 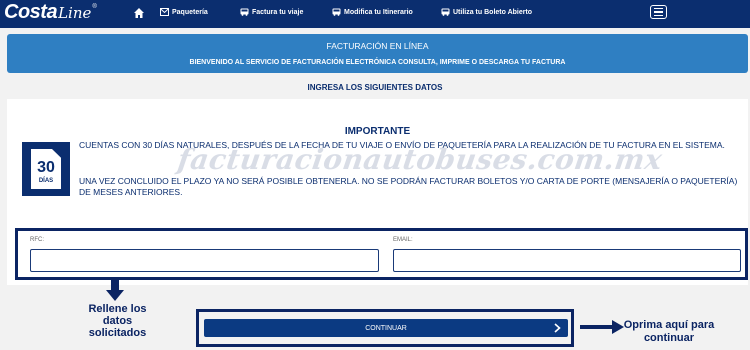 I want to click on logo-registered-mark: ®, so click(x=94, y=7).